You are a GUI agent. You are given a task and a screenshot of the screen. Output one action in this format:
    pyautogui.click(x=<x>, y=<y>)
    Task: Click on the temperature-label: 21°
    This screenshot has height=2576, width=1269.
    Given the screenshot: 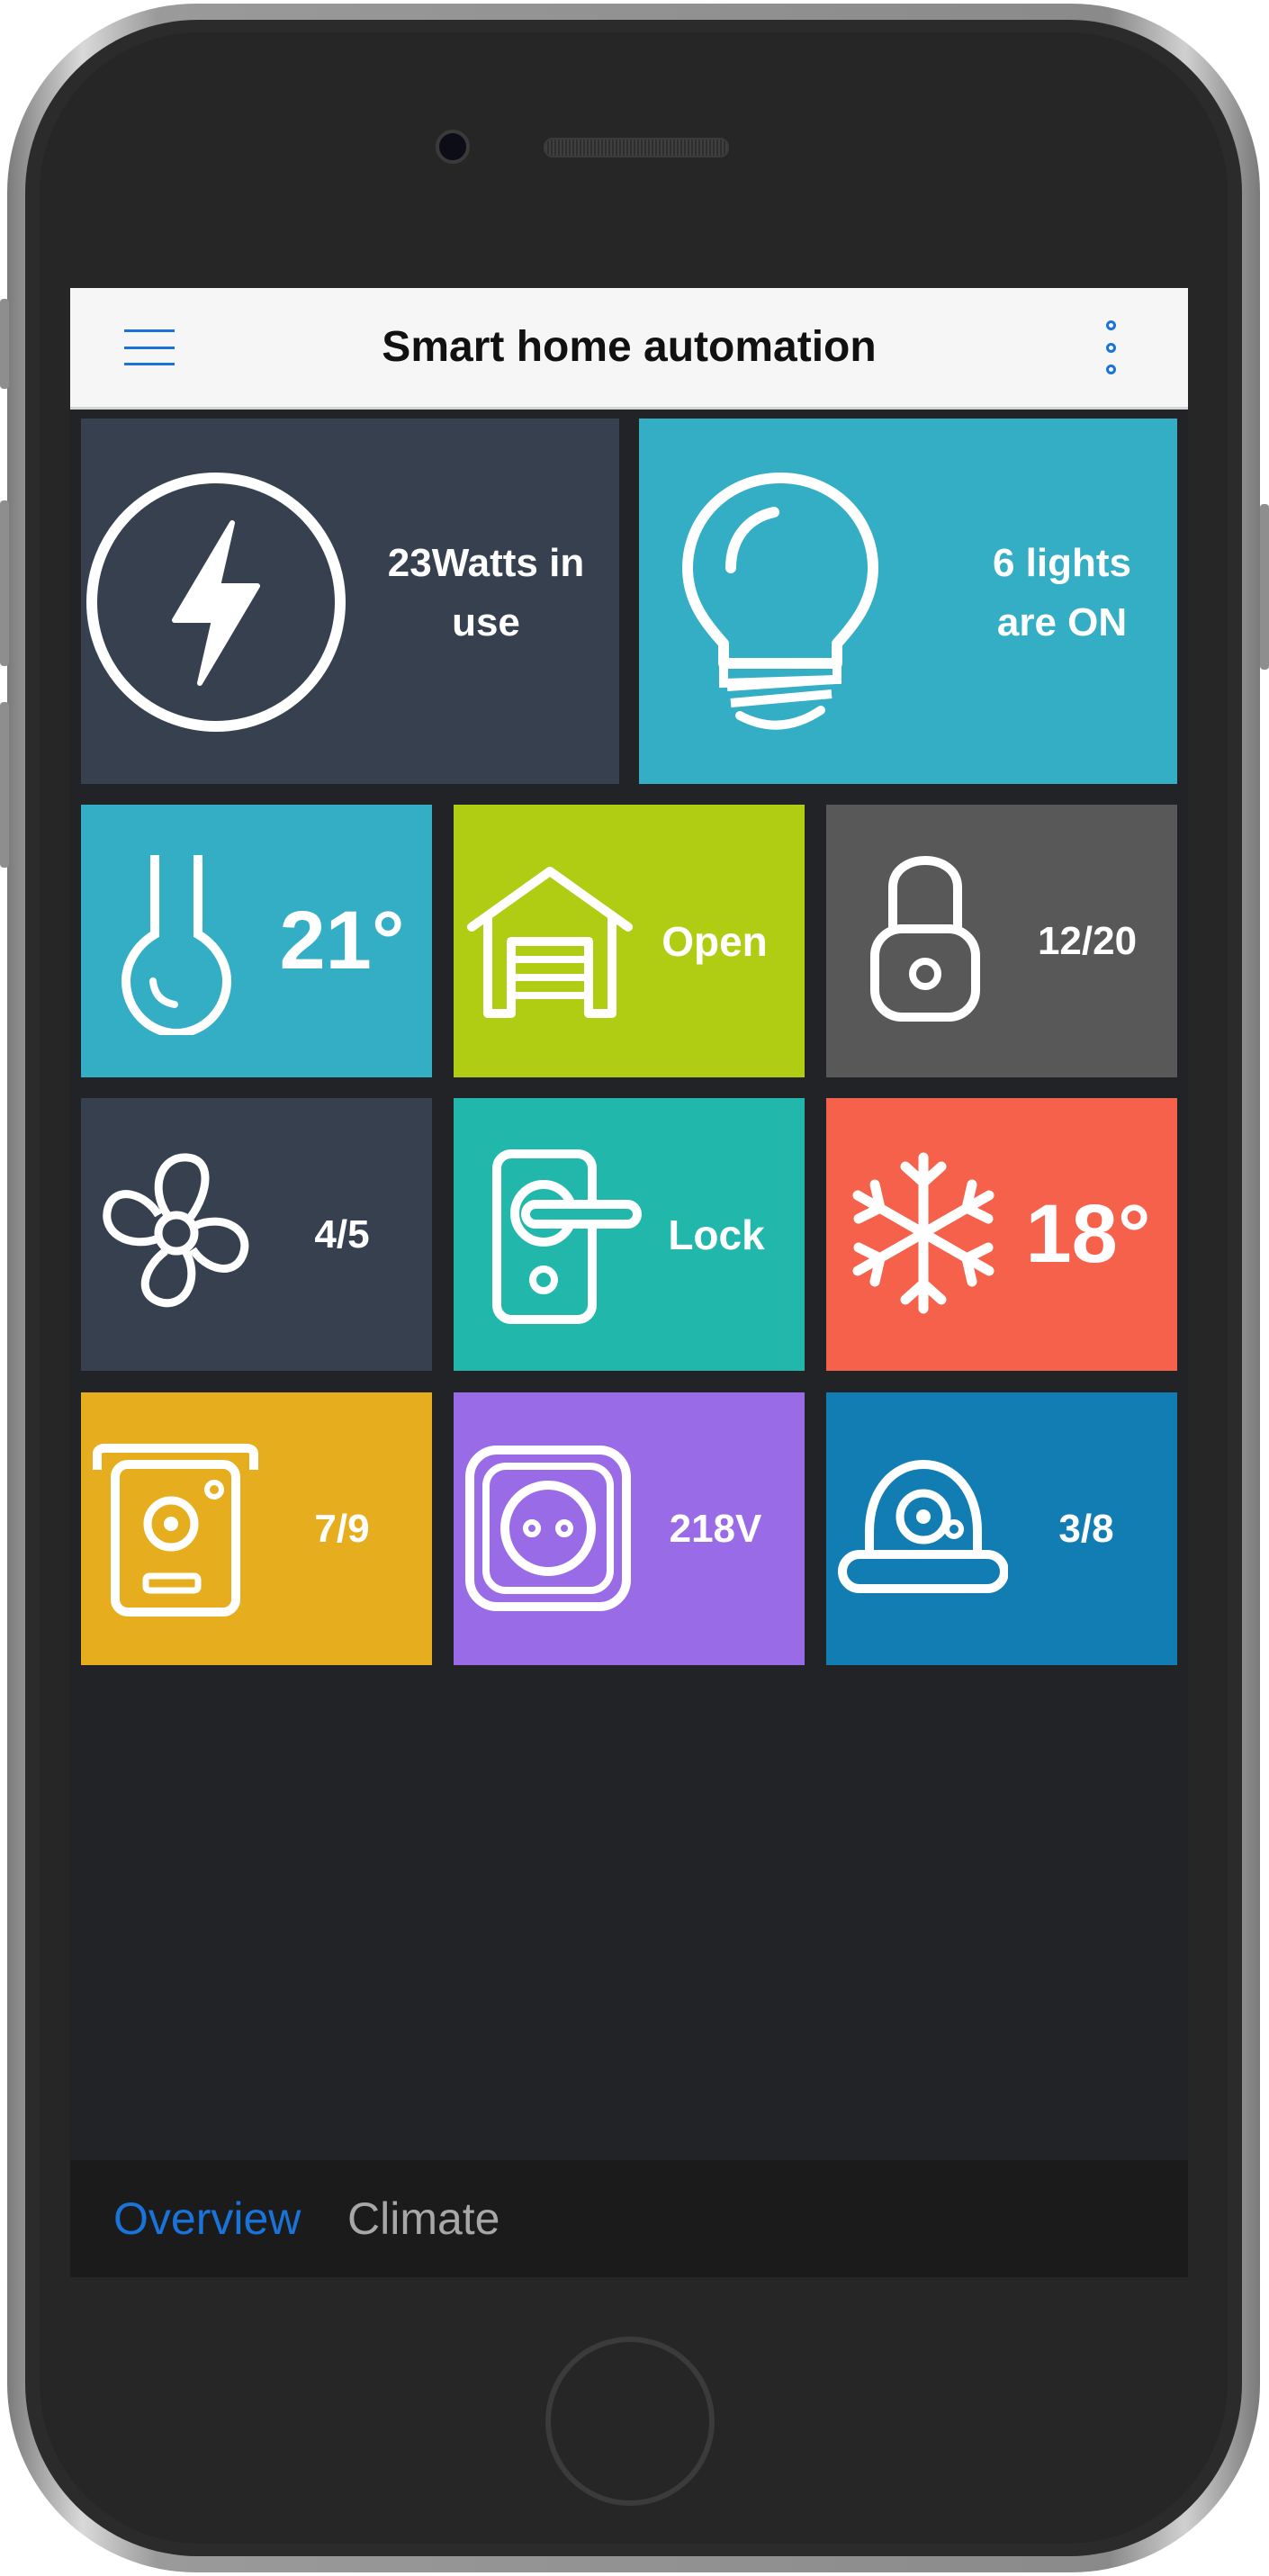 What is the action you would take?
    pyautogui.click(x=342, y=940)
    